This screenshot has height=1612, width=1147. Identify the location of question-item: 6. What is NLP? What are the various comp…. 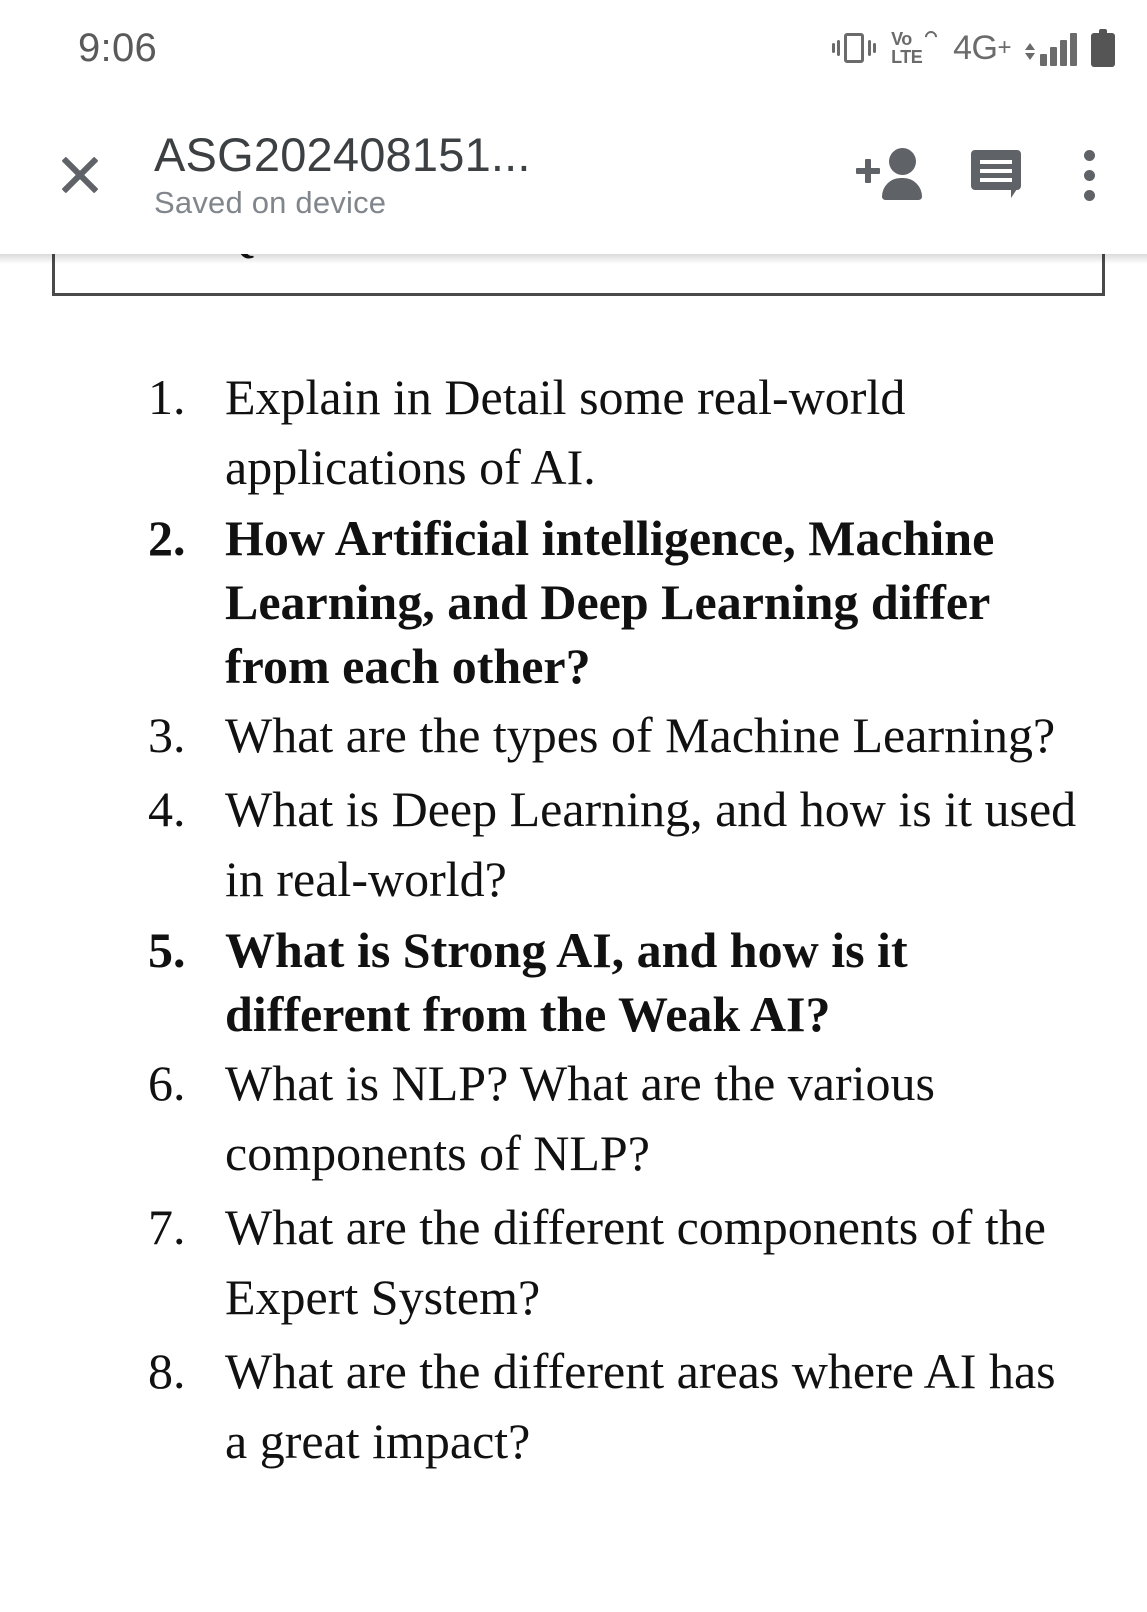
(573, 1118).